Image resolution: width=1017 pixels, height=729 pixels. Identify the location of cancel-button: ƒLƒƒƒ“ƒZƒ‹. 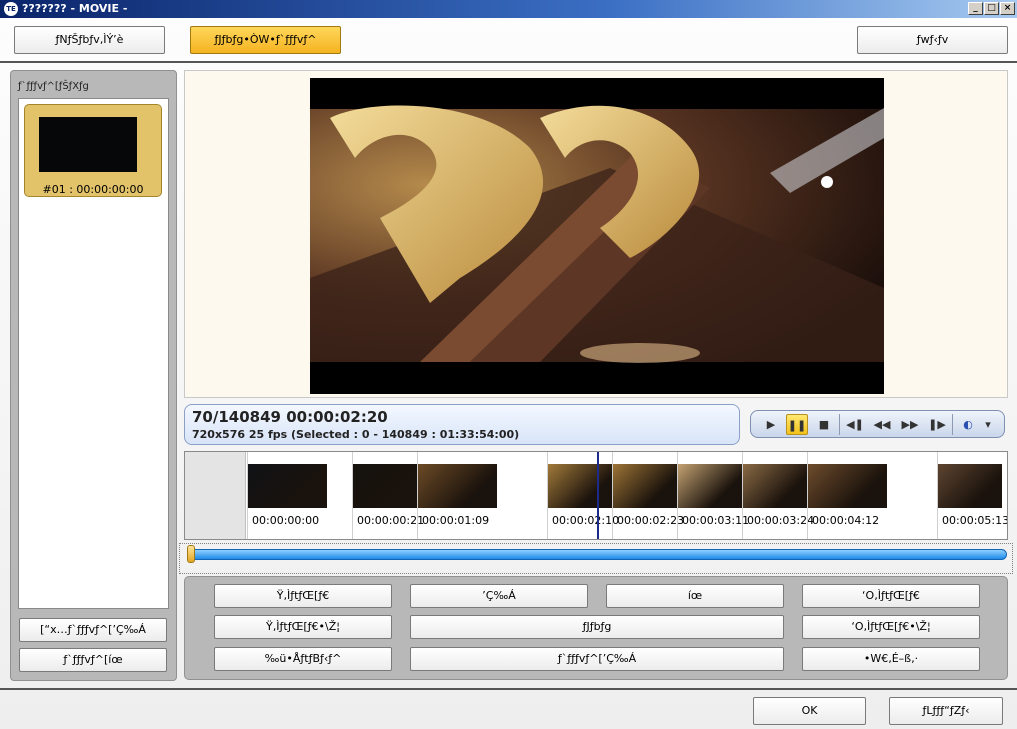
(946, 711).